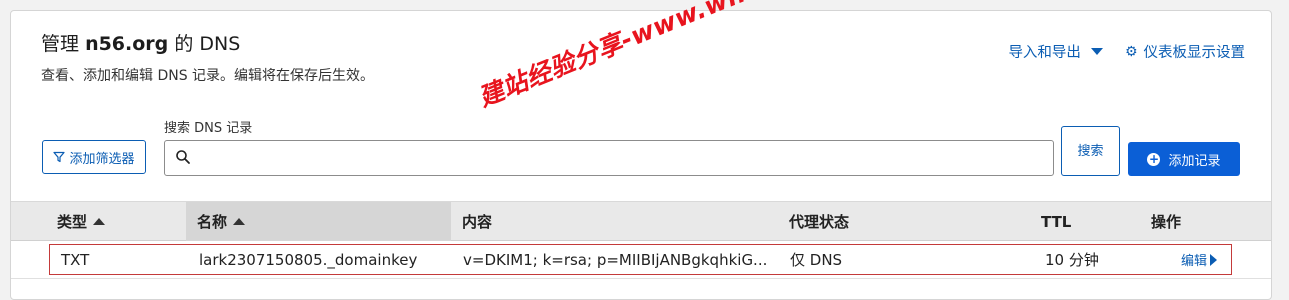  I want to click on edit-button: 编辑, so click(1199, 259).